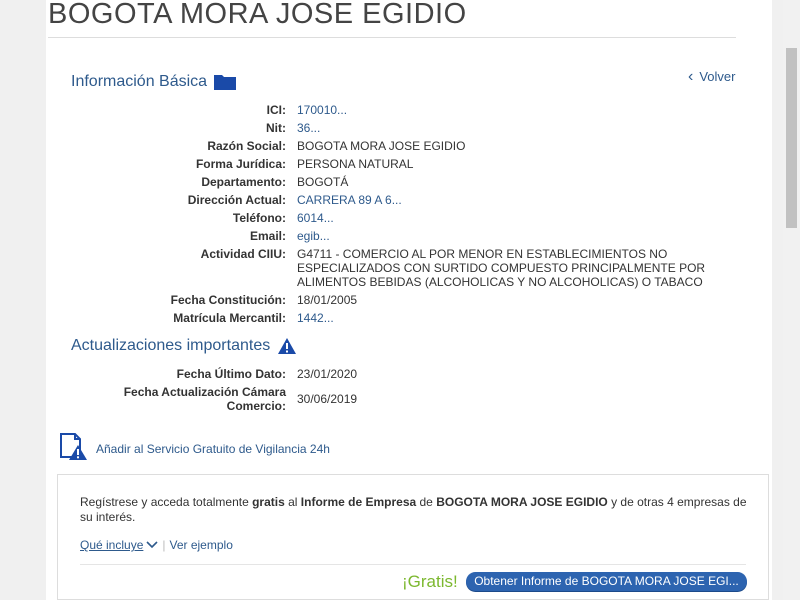 The width and height of the screenshot is (800, 600). Describe the element at coordinates (236, 200) in the screenshot. I see `field-label: Dirección Actual:` at that location.